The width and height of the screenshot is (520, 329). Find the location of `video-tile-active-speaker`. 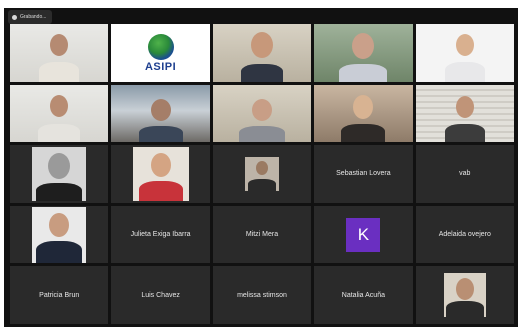

video-tile-active-speaker is located at coordinates (363, 53).